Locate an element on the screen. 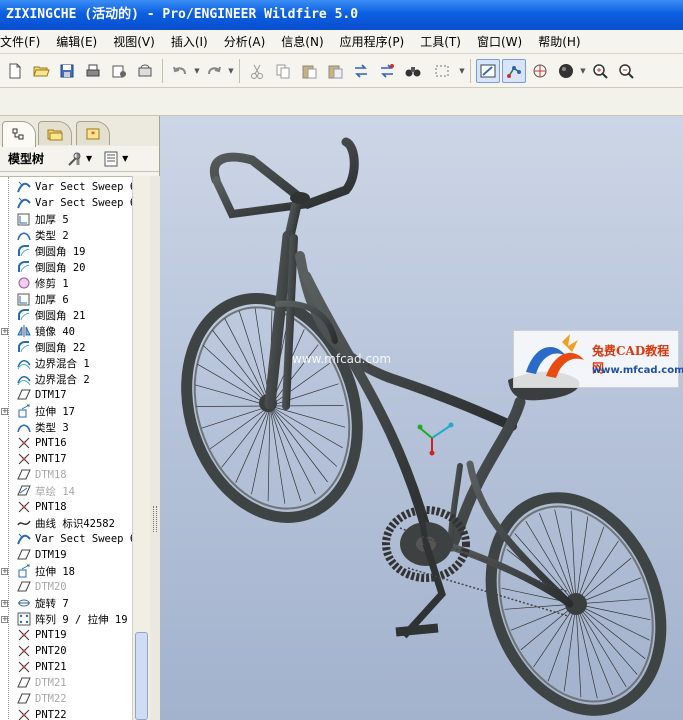  menu-item-0: 文件(F) is located at coordinates (24, 41).